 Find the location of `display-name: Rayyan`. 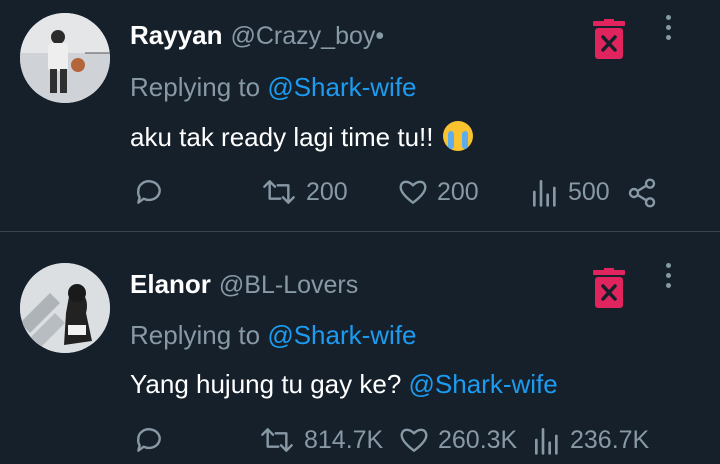

display-name: Rayyan is located at coordinates (176, 35).